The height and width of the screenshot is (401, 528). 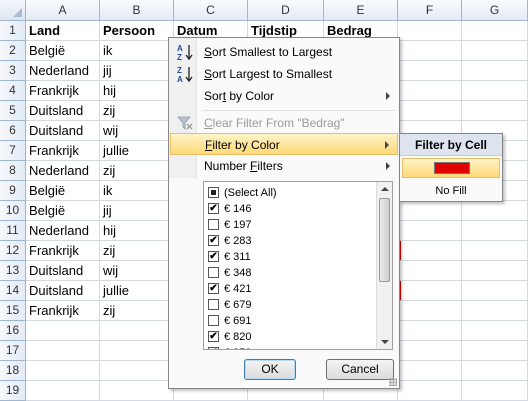 What do you see at coordinates (284, 123) in the screenshot?
I see `clear-filter-item: Clear Filter From "Bedrag"` at bounding box center [284, 123].